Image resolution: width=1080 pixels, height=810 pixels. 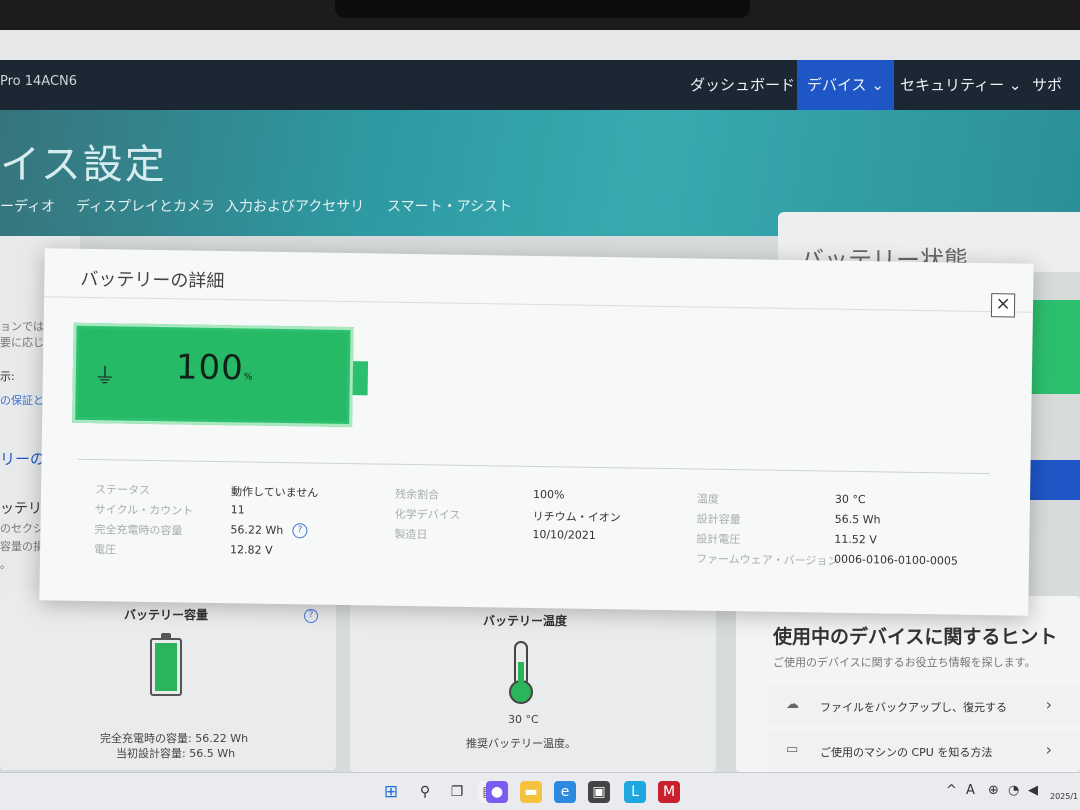 I want to click on tab-audio: ーディオ, so click(x=27, y=206).